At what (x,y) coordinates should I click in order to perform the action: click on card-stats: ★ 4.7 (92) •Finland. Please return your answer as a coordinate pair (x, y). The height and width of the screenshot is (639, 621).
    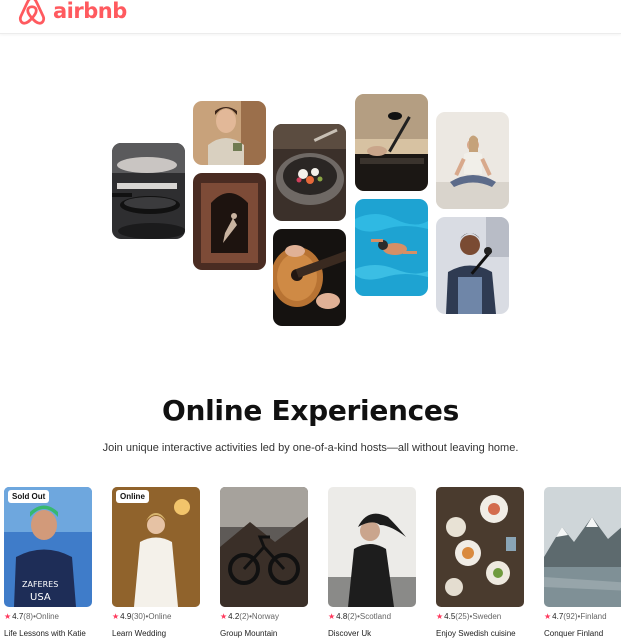
    Looking at the image, I should click on (582, 616).